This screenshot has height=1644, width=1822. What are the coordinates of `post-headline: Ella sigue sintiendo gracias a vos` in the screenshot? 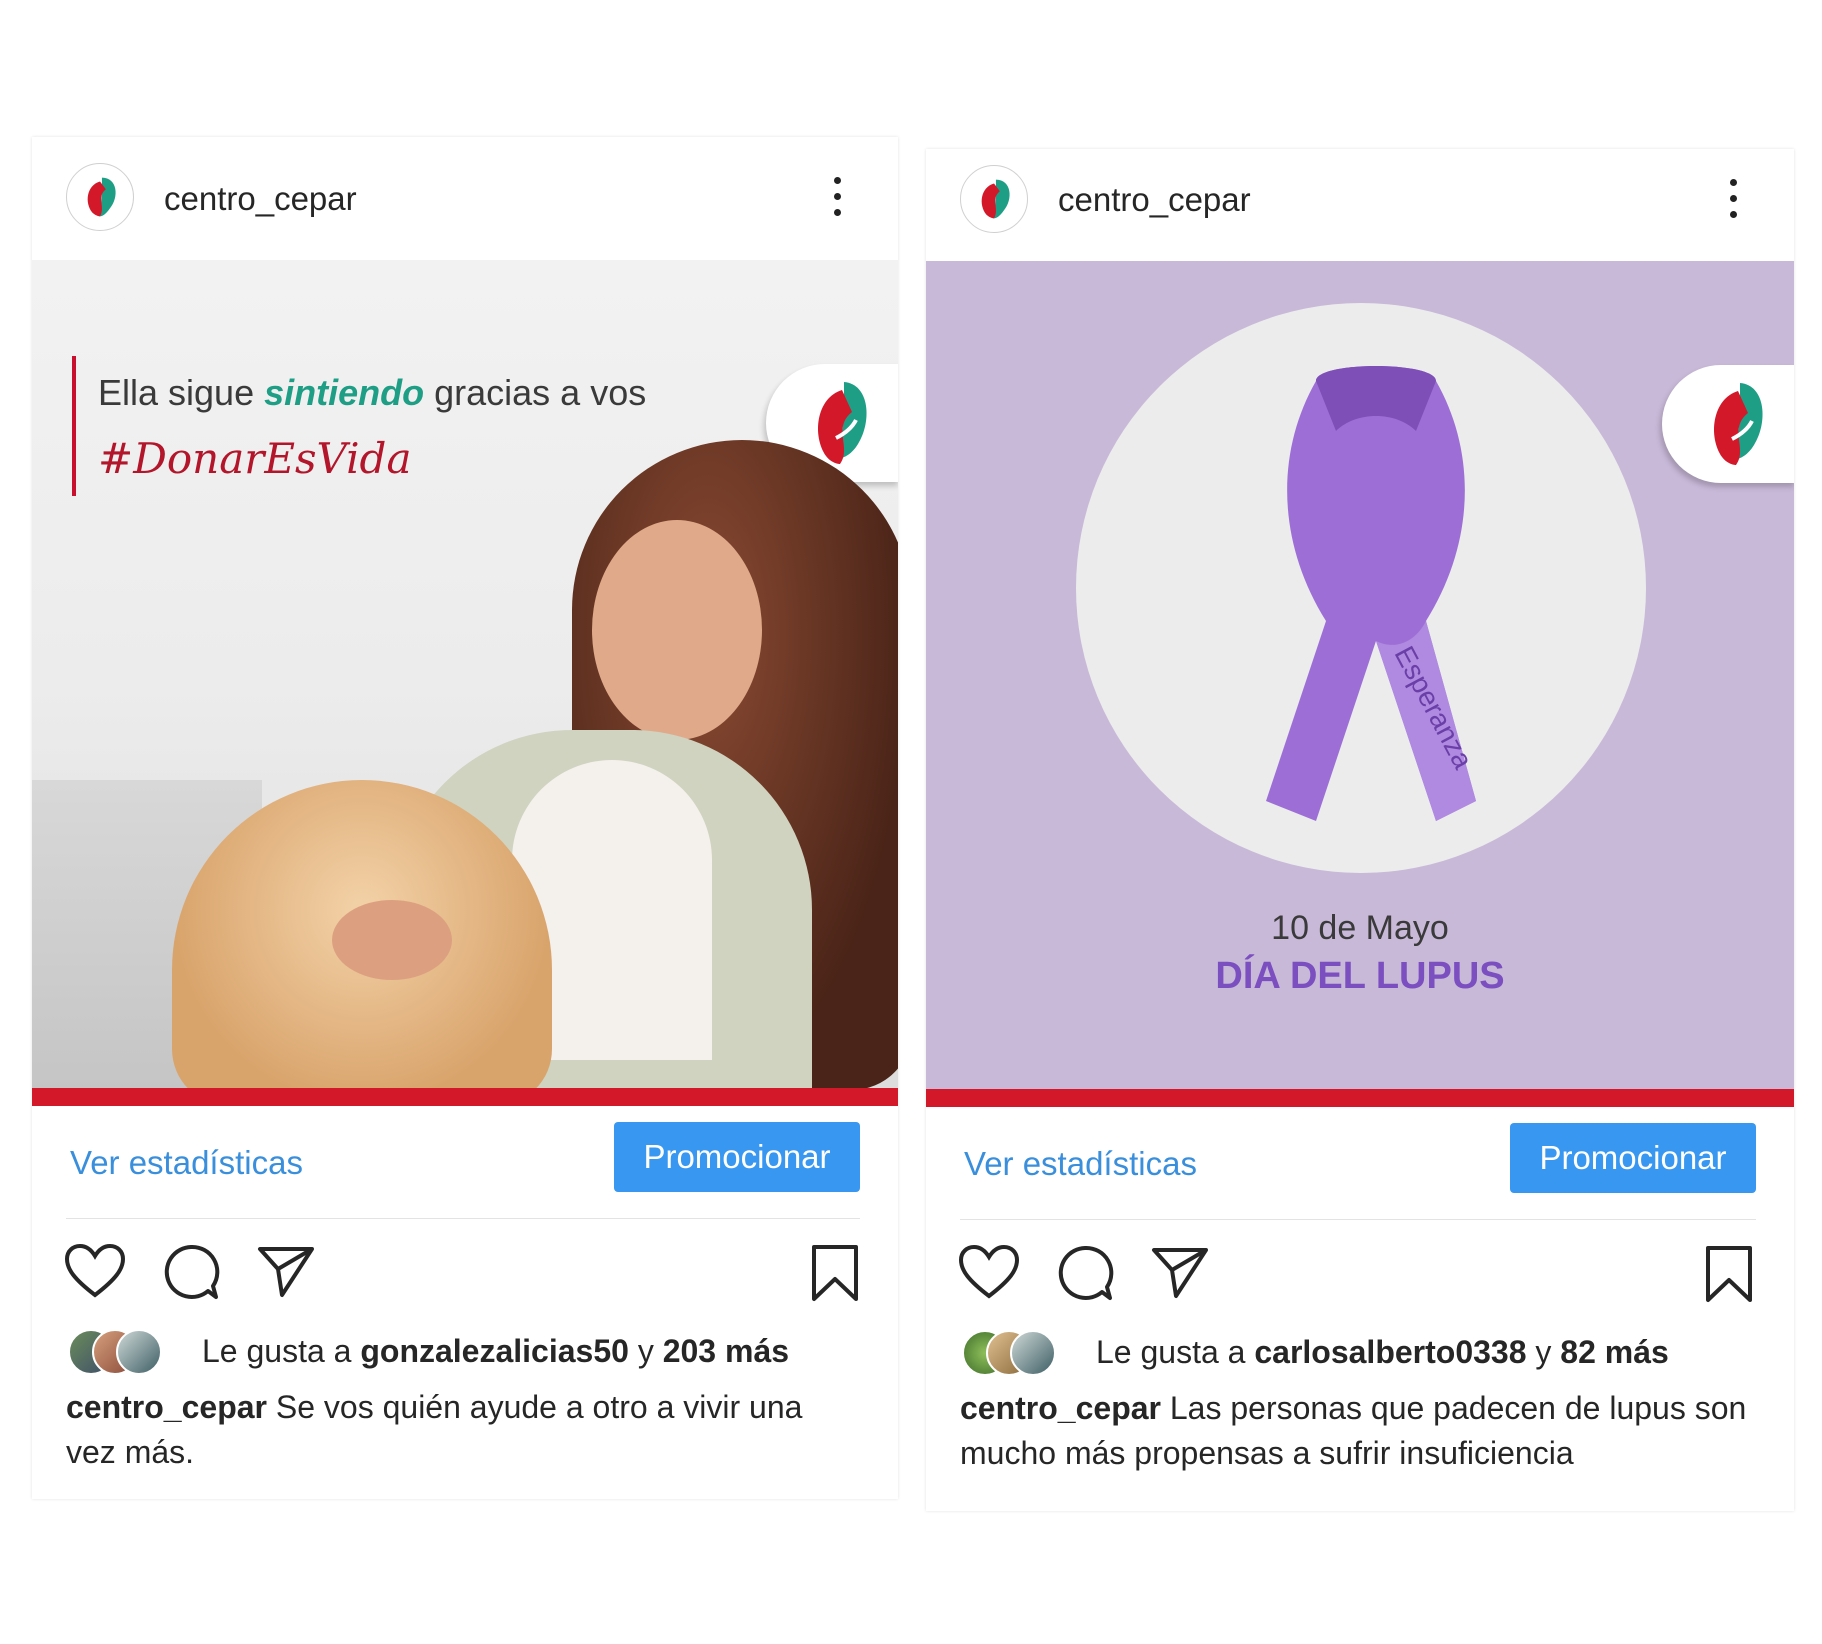 It's located at (372, 392).